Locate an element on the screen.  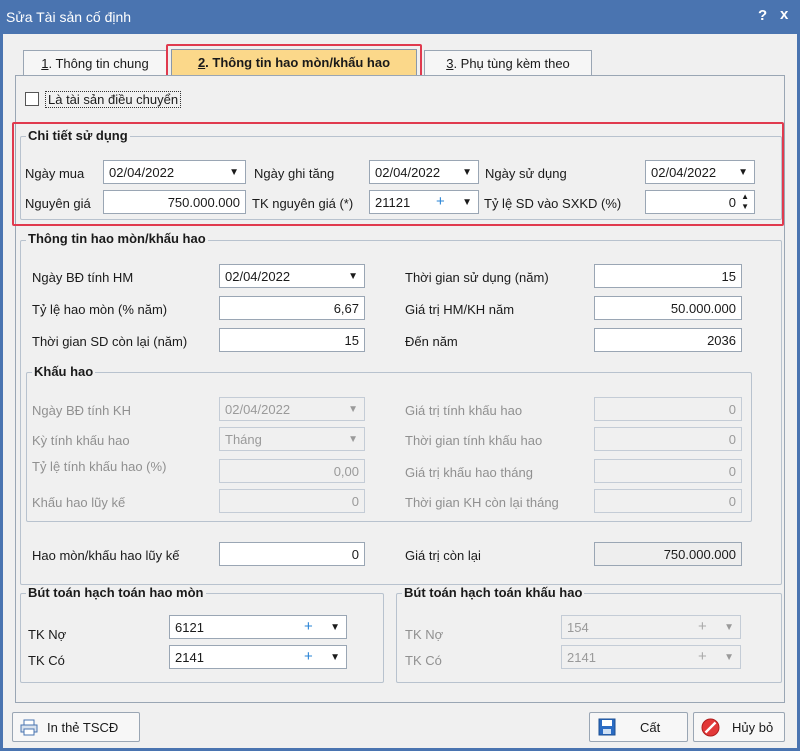
annual-value-label: Giá trị HM/KH năm is located at coordinates (460, 309).